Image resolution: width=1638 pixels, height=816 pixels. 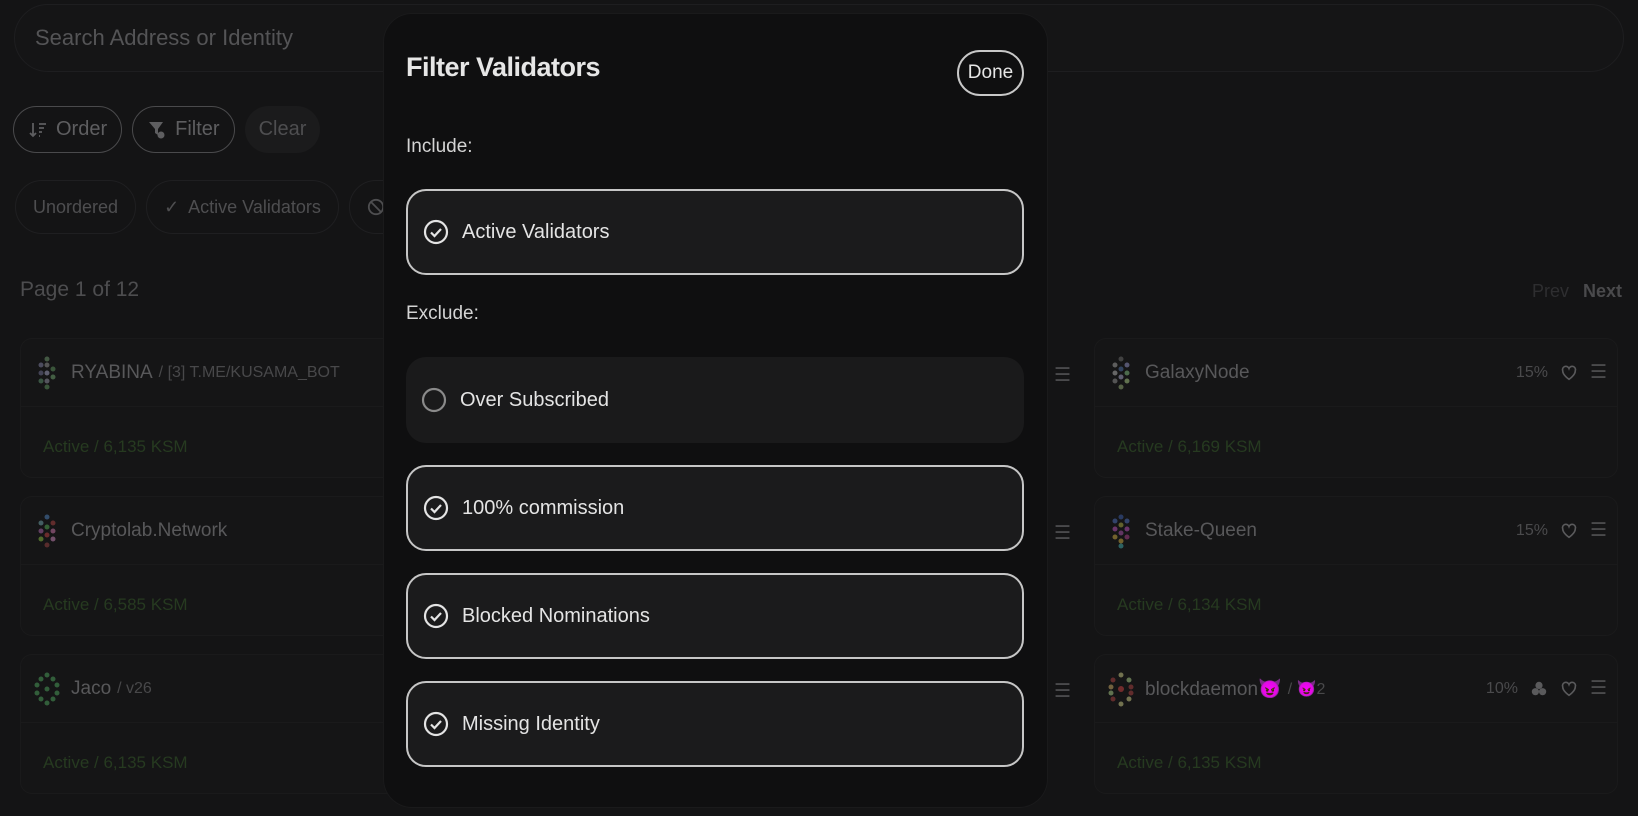 I want to click on toolbar: Order Filter Clear, so click(x=167, y=129).